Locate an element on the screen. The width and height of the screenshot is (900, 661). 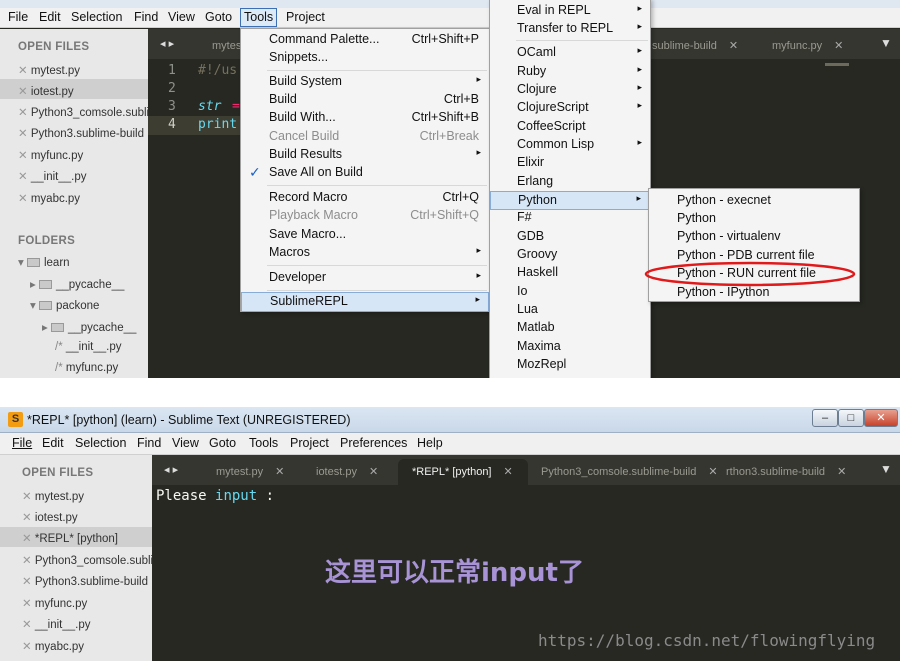
menu-item-record-macro: Record Macro Ctrl+Q is located at coordinates (365, 198).